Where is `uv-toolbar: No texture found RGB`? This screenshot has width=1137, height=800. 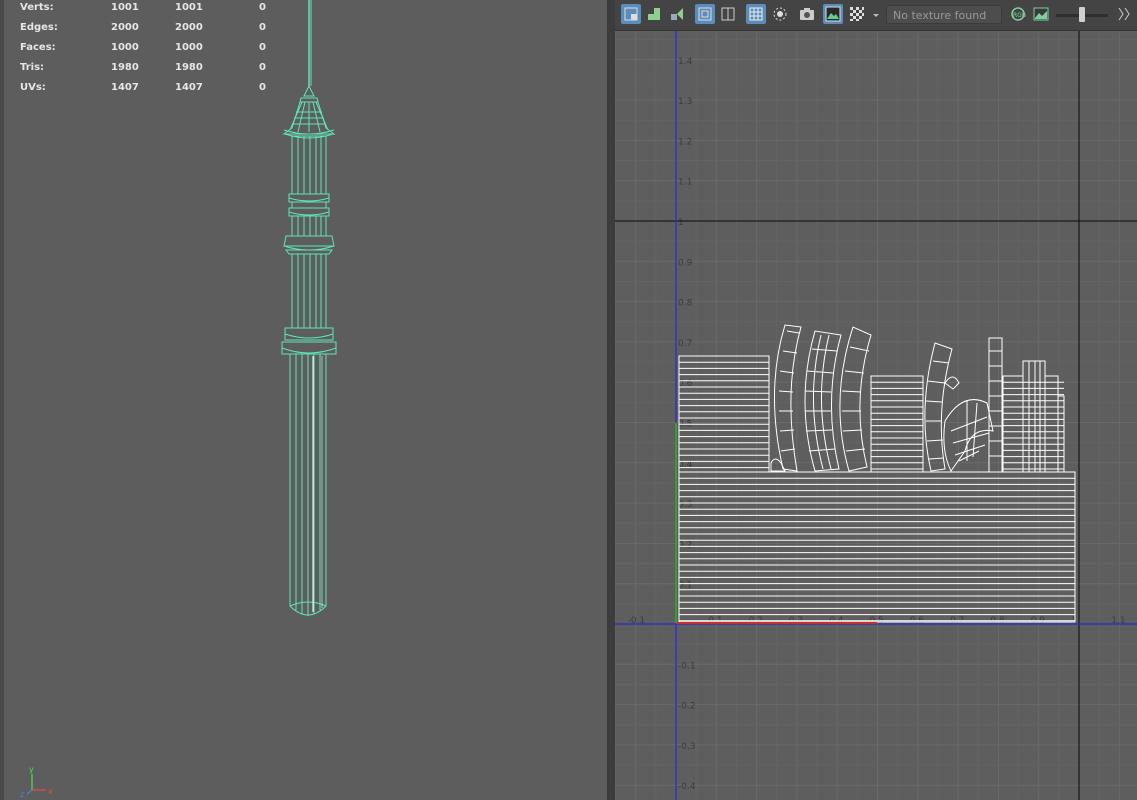
uv-toolbar: No texture found RGB is located at coordinates (876, 15).